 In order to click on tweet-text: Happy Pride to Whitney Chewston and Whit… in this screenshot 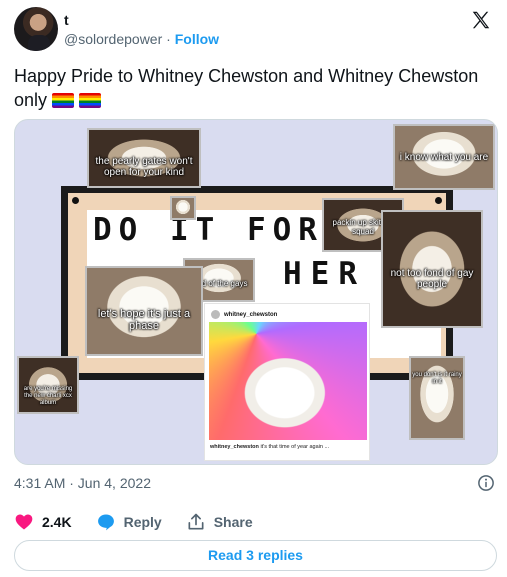, I will do `click(255, 88)`.